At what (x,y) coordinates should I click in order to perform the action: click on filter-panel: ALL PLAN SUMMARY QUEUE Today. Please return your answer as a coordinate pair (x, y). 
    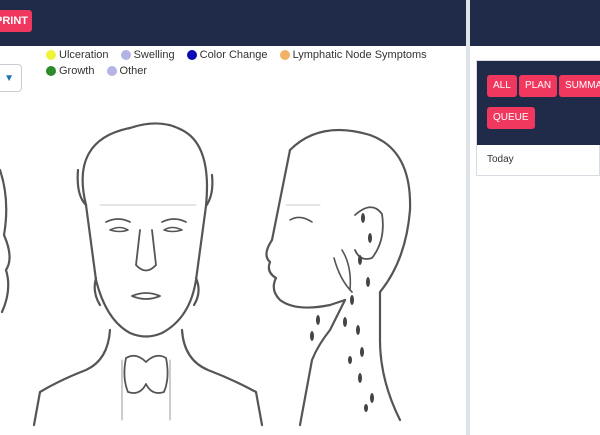
    Looking at the image, I should click on (538, 118).